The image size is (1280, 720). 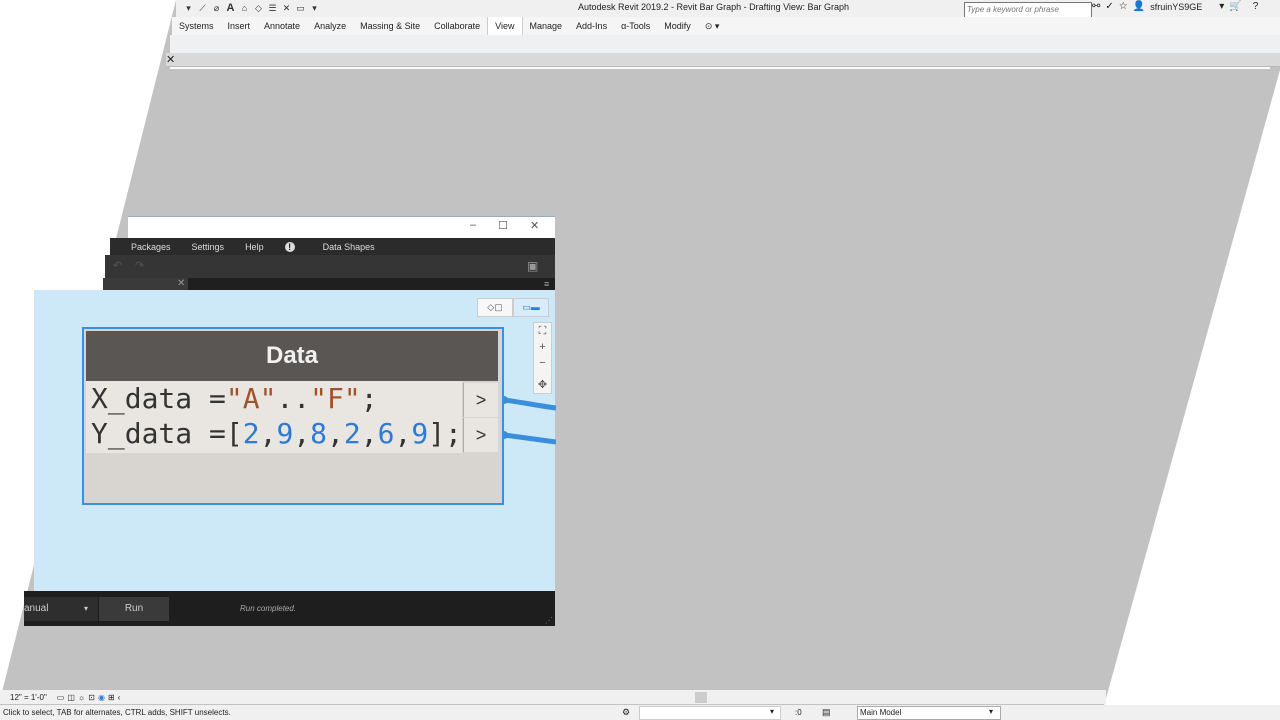 What do you see at coordinates (202, 8) in the screenshot?
I see `measure-icon: ⟋` at bounding box center [202, 8].